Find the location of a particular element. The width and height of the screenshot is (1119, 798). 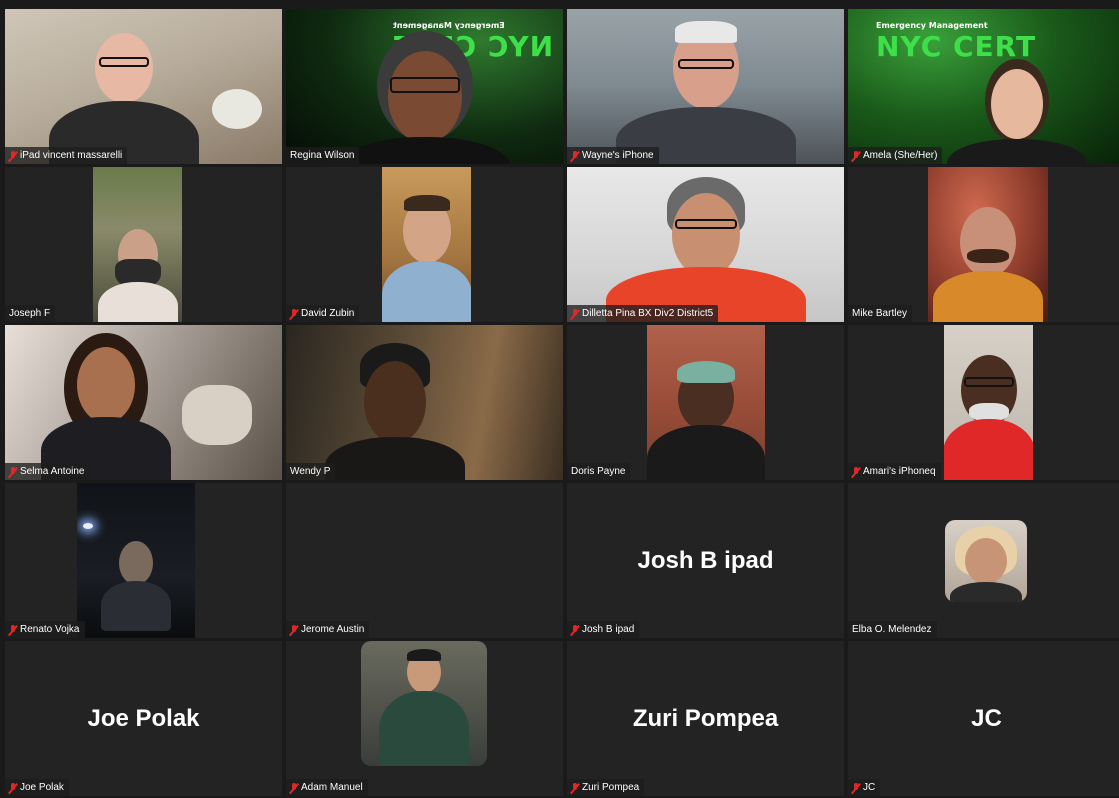

participant-name: Amela (She/Her) is located at coordinates (900, 155).